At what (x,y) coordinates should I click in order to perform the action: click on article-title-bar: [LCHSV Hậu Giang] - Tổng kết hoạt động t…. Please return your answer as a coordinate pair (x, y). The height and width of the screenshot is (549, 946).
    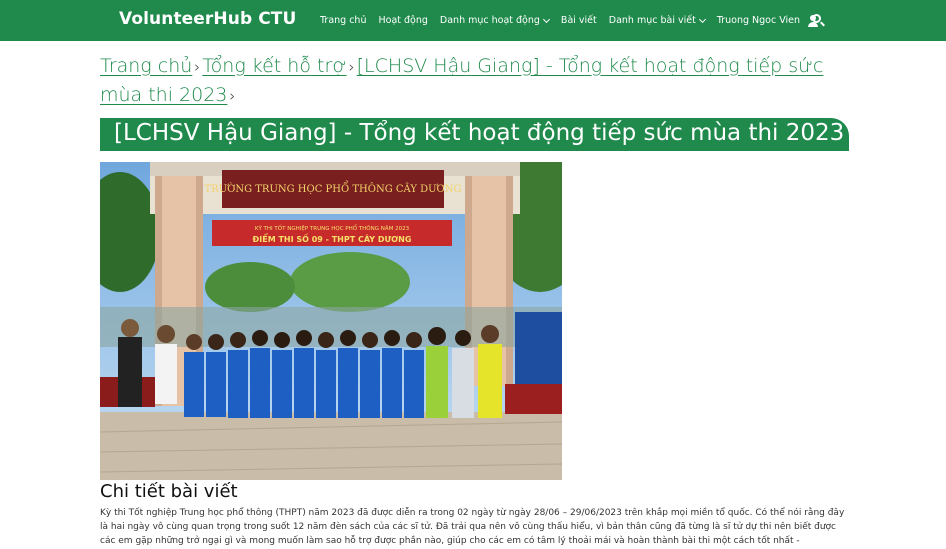
    Looking at the image, I should click on (474, 134).